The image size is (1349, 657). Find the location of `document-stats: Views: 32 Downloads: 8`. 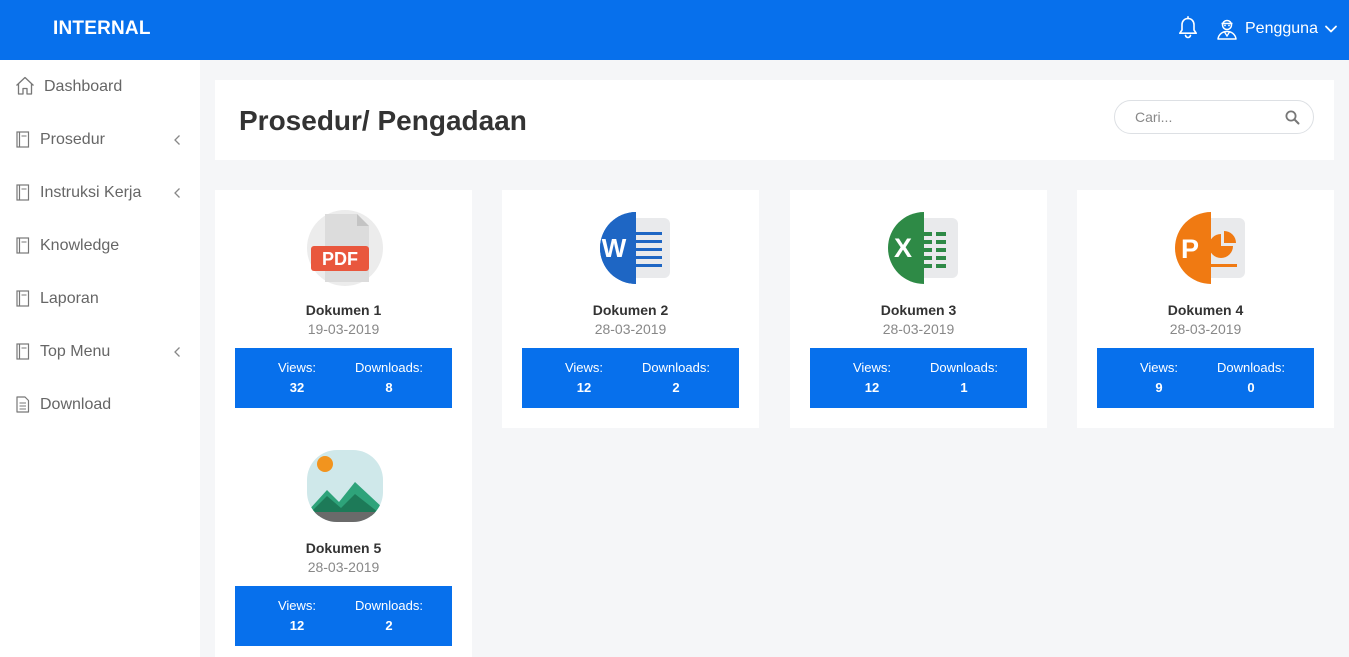

document-stats: Views: 32 Downloads: 8 is located at coordinates (343, 378).